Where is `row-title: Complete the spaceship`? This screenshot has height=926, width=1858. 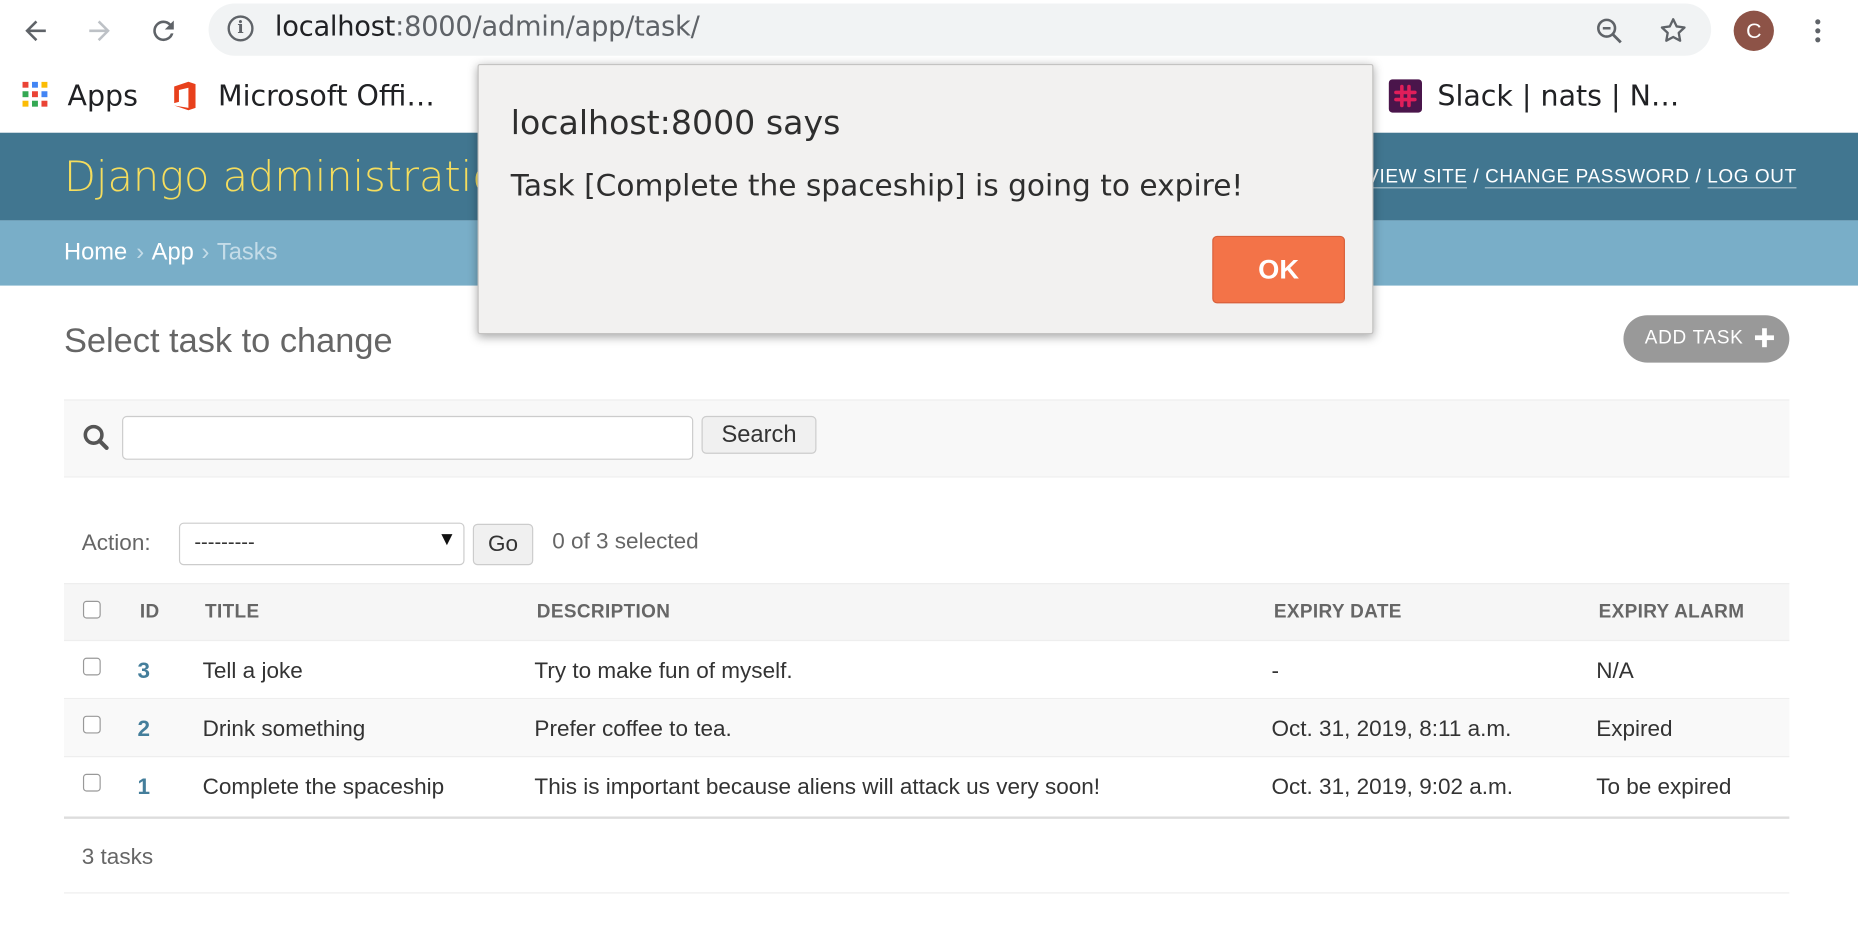 row-title: Complete the spaceship is located at coordinates (323, 787).